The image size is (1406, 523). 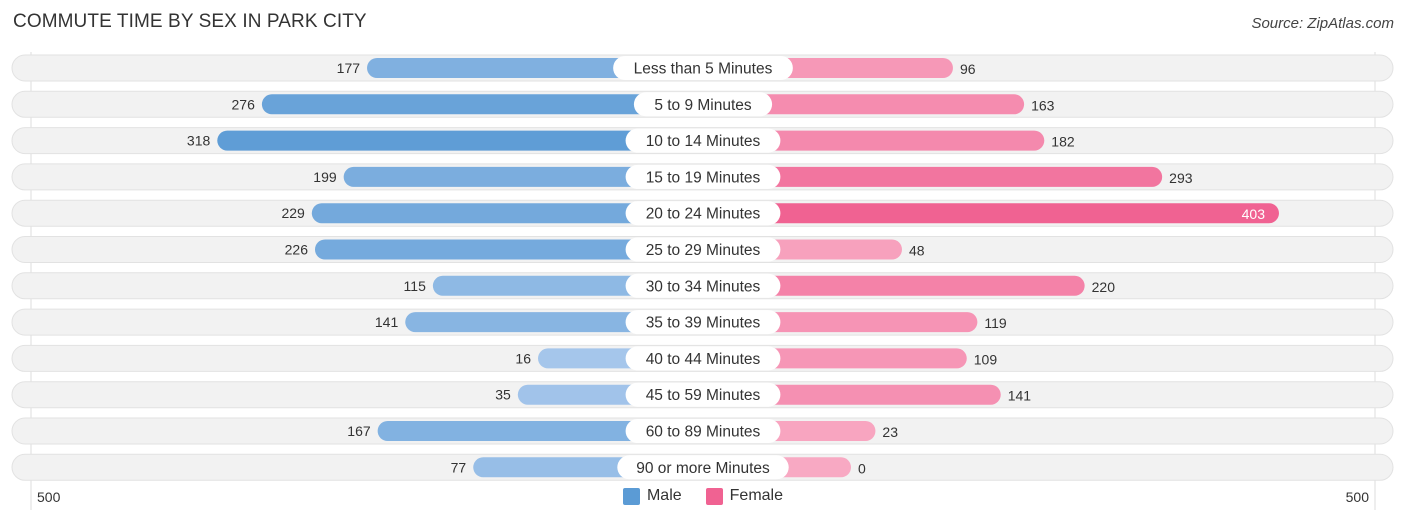 I want to click on category-label: Less than 5 Minutes, so click(x=703, y=69).